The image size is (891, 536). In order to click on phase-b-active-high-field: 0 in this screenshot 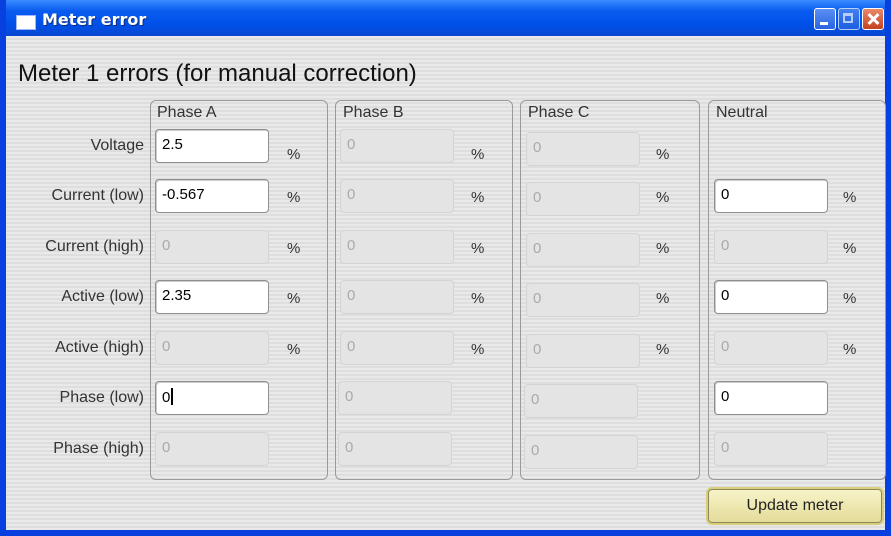, I will do `click(397, 348)`.